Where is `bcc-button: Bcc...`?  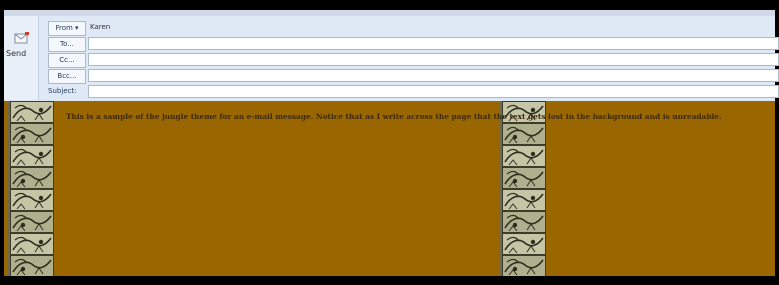 bcc-button: Bcc... is located at coordinates (67, 76).